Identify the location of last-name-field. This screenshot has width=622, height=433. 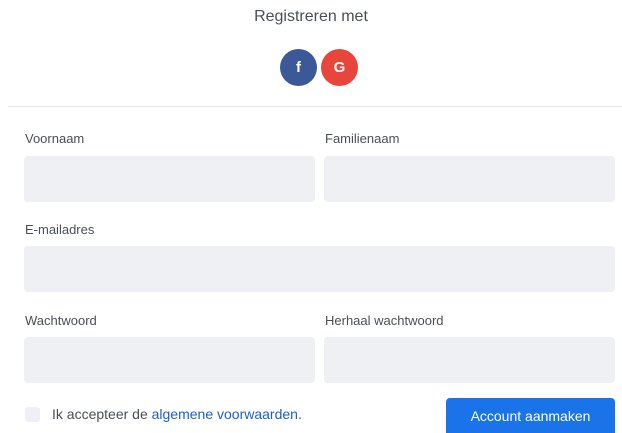
(469, 179).